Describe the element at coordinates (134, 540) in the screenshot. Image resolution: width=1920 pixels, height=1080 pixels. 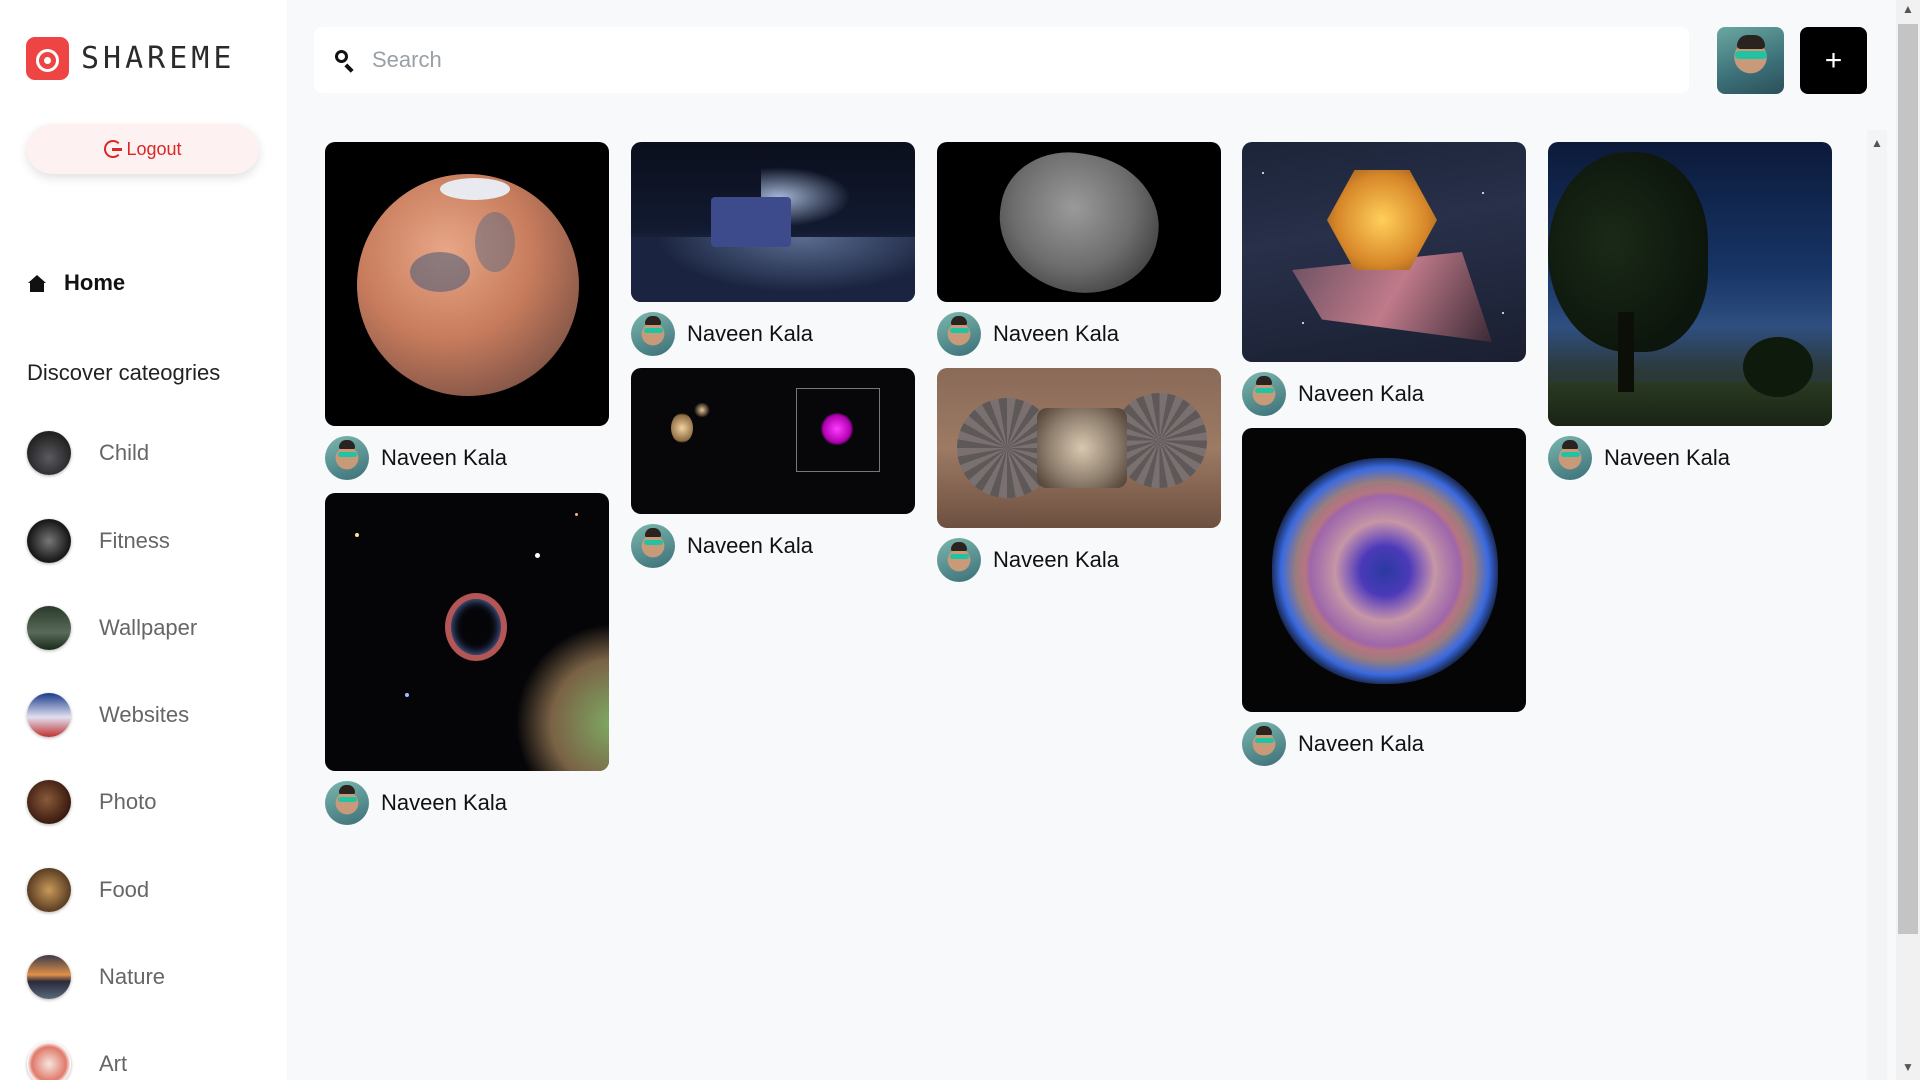
I see `category-label: Fitness` at that location.